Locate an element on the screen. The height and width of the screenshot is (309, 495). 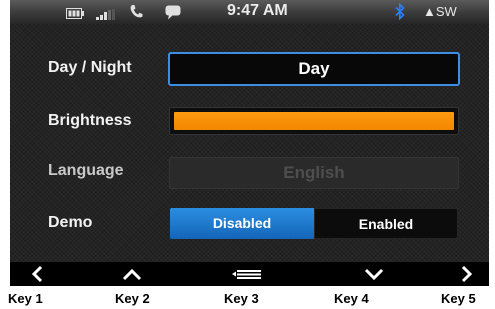
day-night-selector: Day is located at coordinates (314, 69).